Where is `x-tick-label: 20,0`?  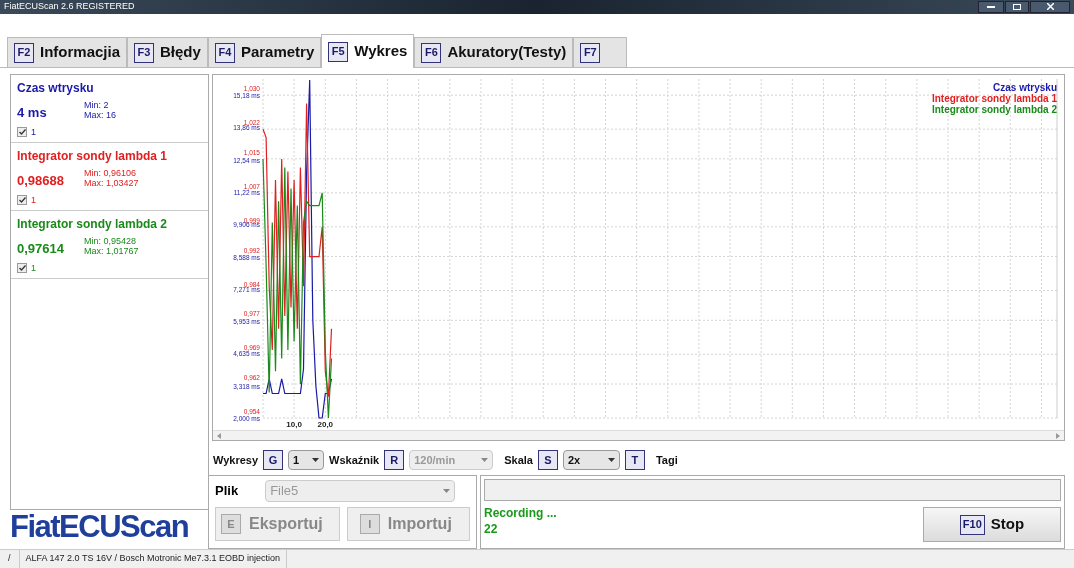
x-tick-label: 20,0 is located at coordinates (325, 424).